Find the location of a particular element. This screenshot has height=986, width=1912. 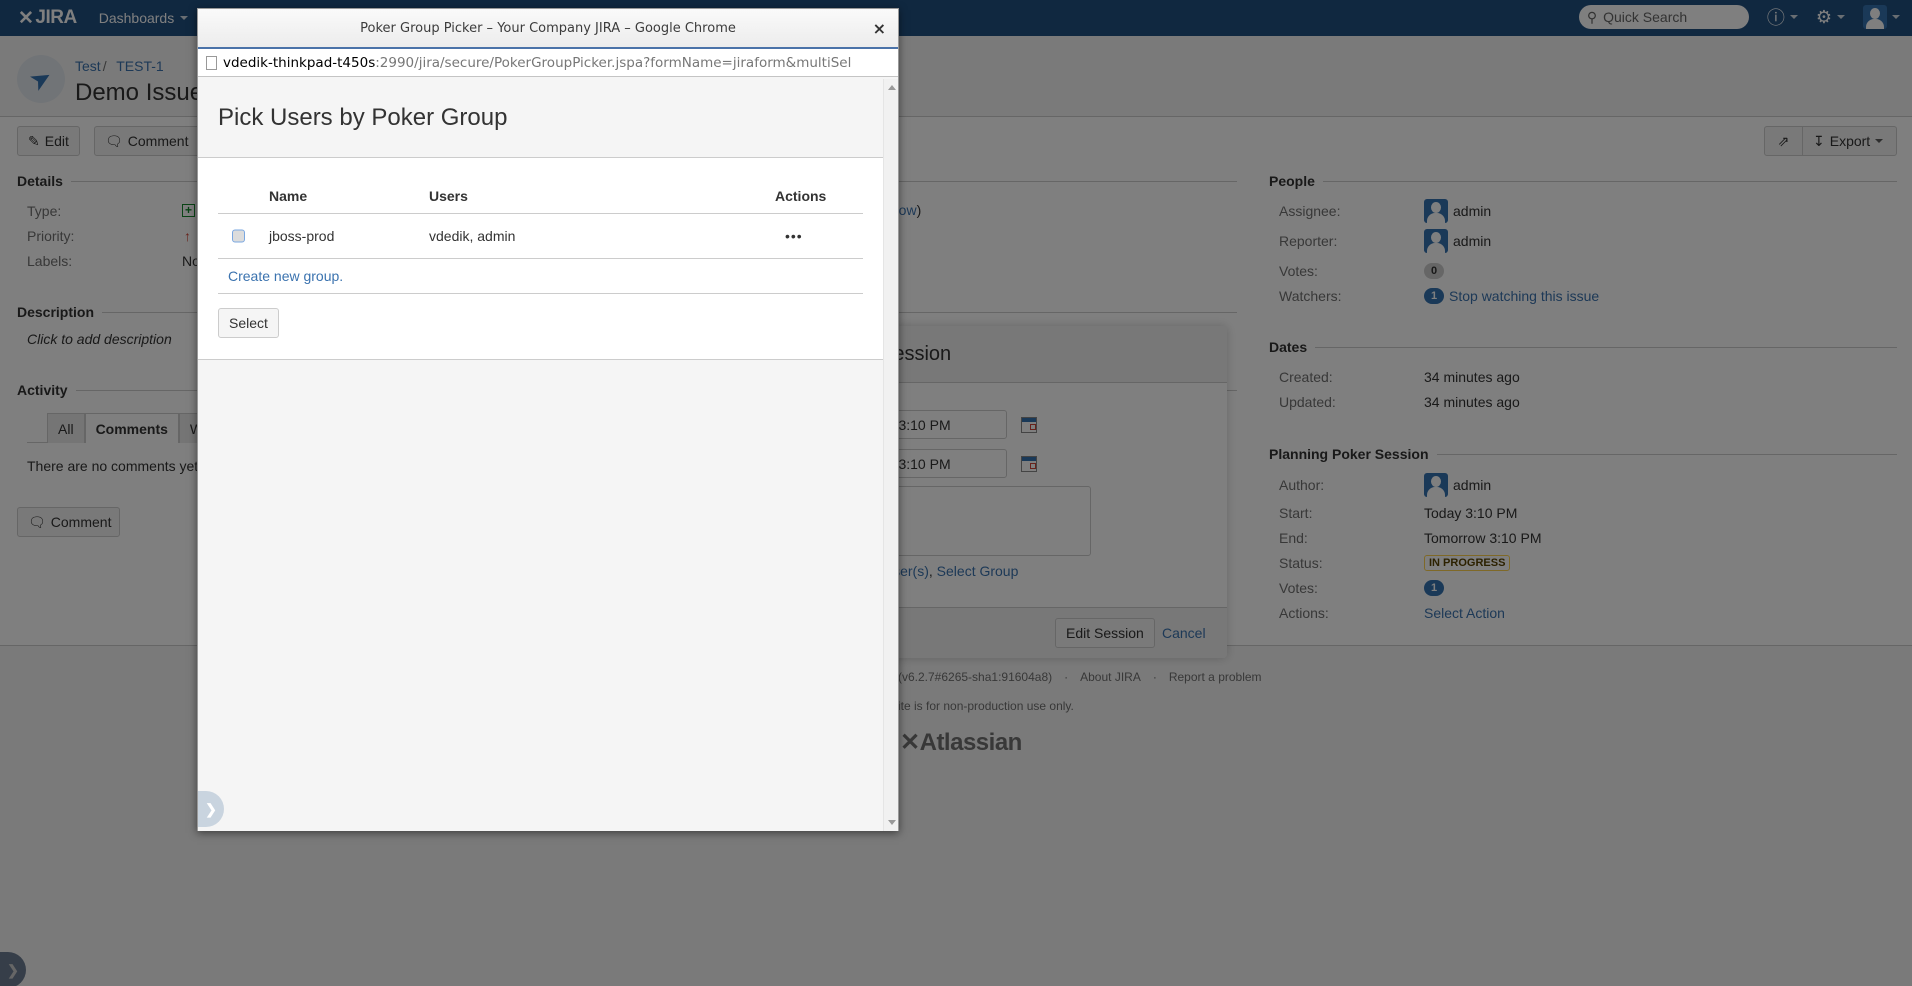

close-icon: × is located at coordinates (879, 28).